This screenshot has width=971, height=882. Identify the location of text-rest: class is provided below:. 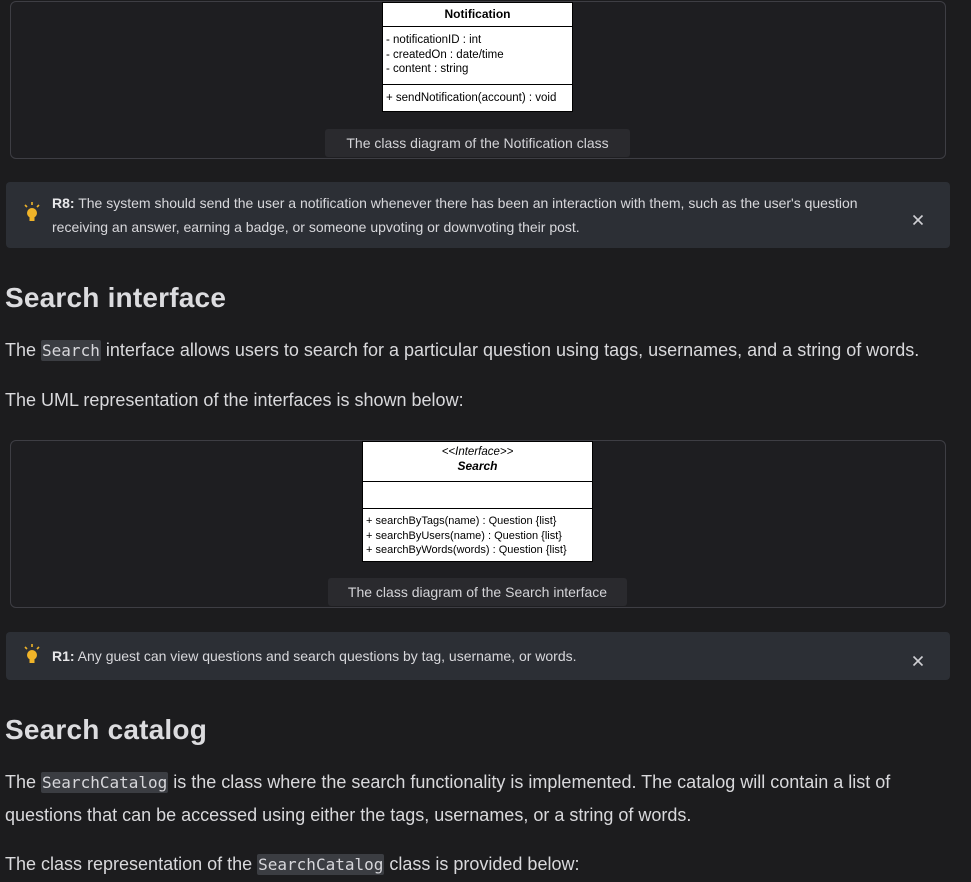
(482, 864).